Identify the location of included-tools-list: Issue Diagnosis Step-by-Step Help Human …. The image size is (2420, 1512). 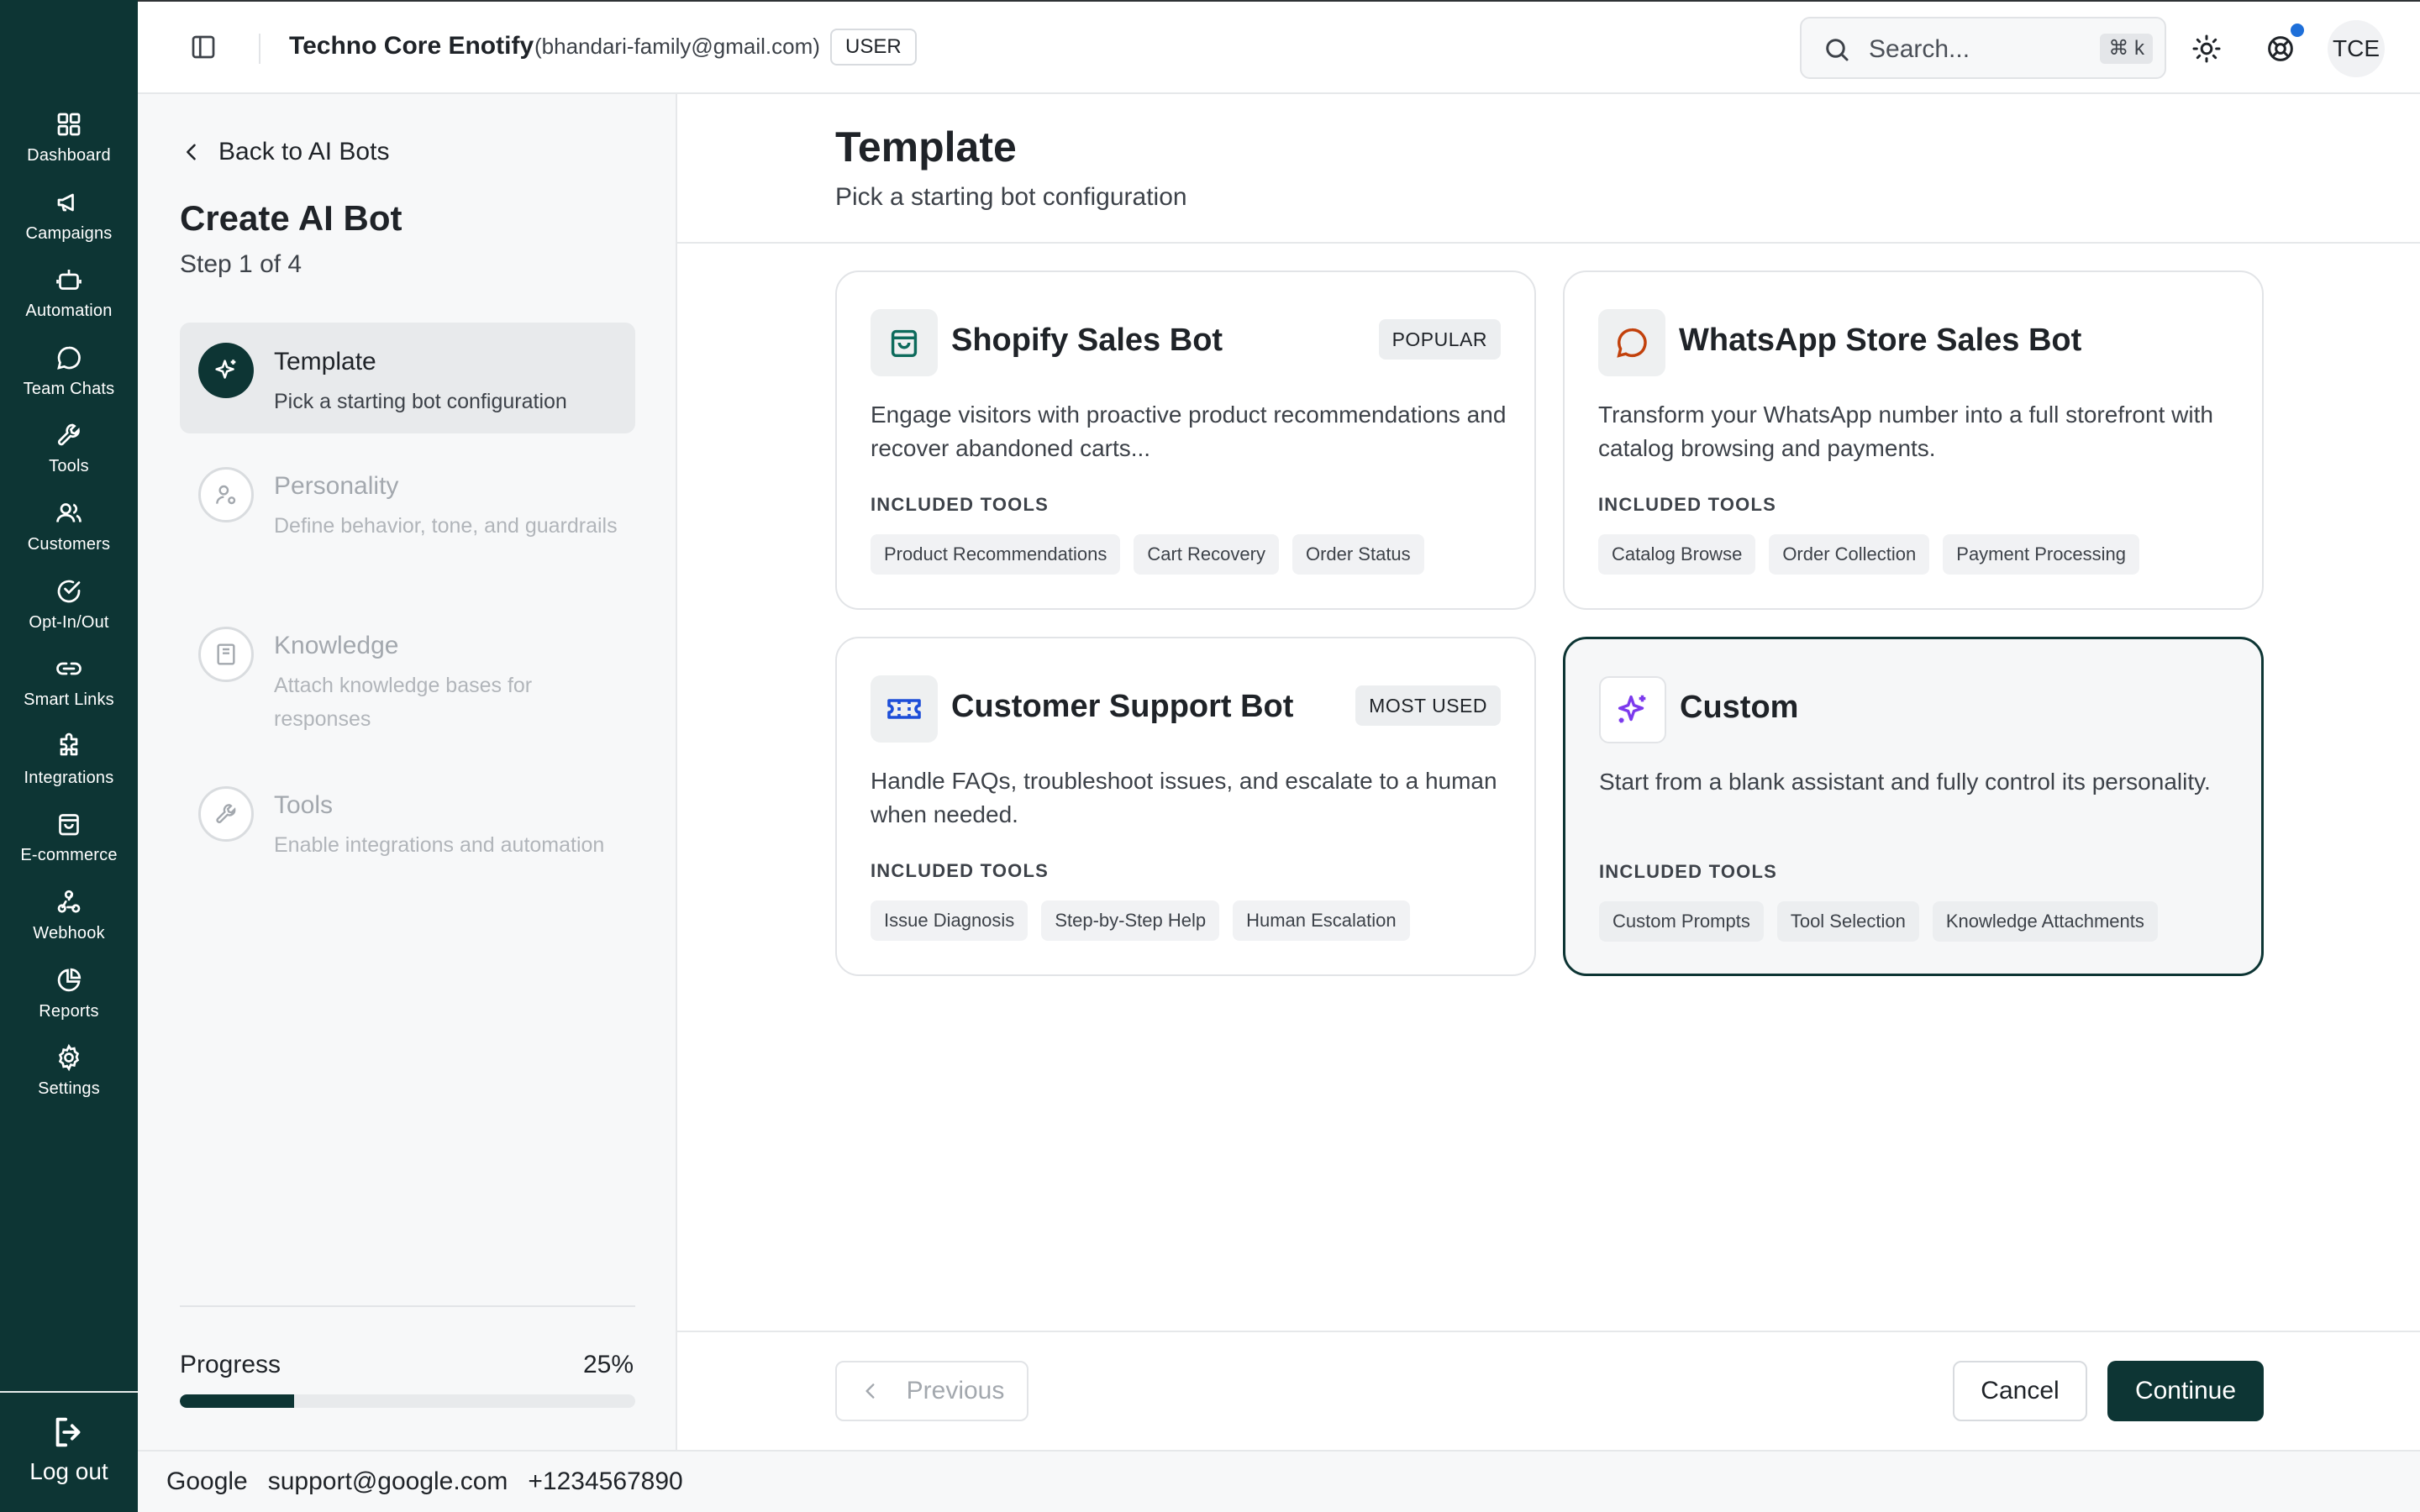
(1140, 920).